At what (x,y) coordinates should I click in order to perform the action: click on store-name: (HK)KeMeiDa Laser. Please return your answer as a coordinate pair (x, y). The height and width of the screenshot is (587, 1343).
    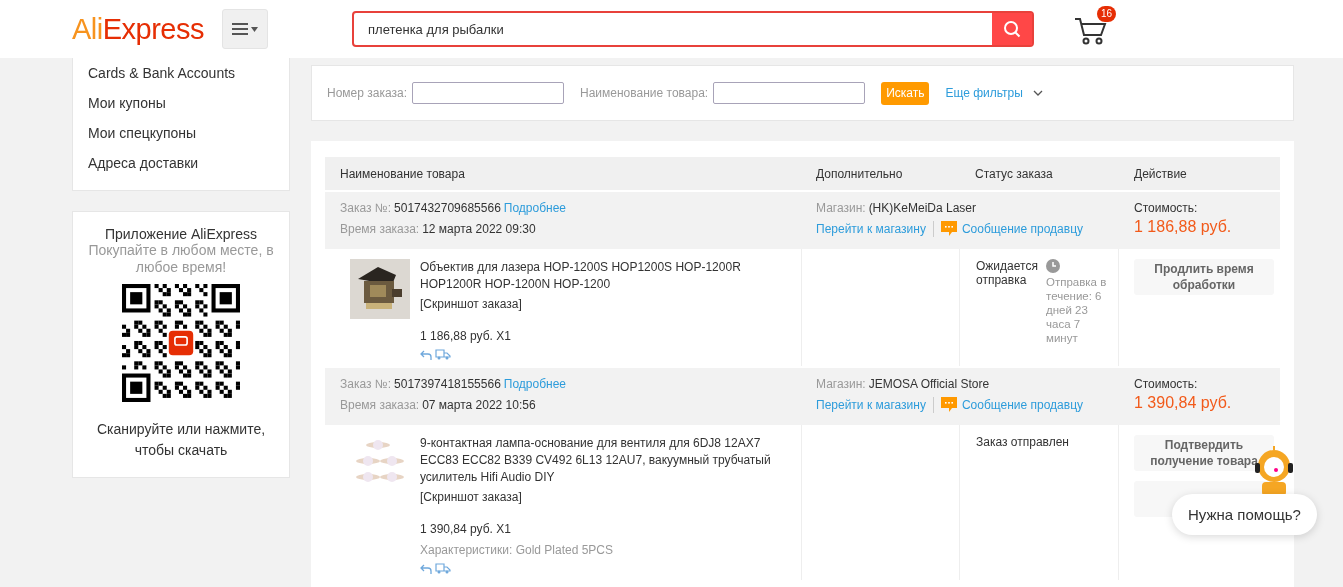
    Looking at the image, I should click on (922, 207).